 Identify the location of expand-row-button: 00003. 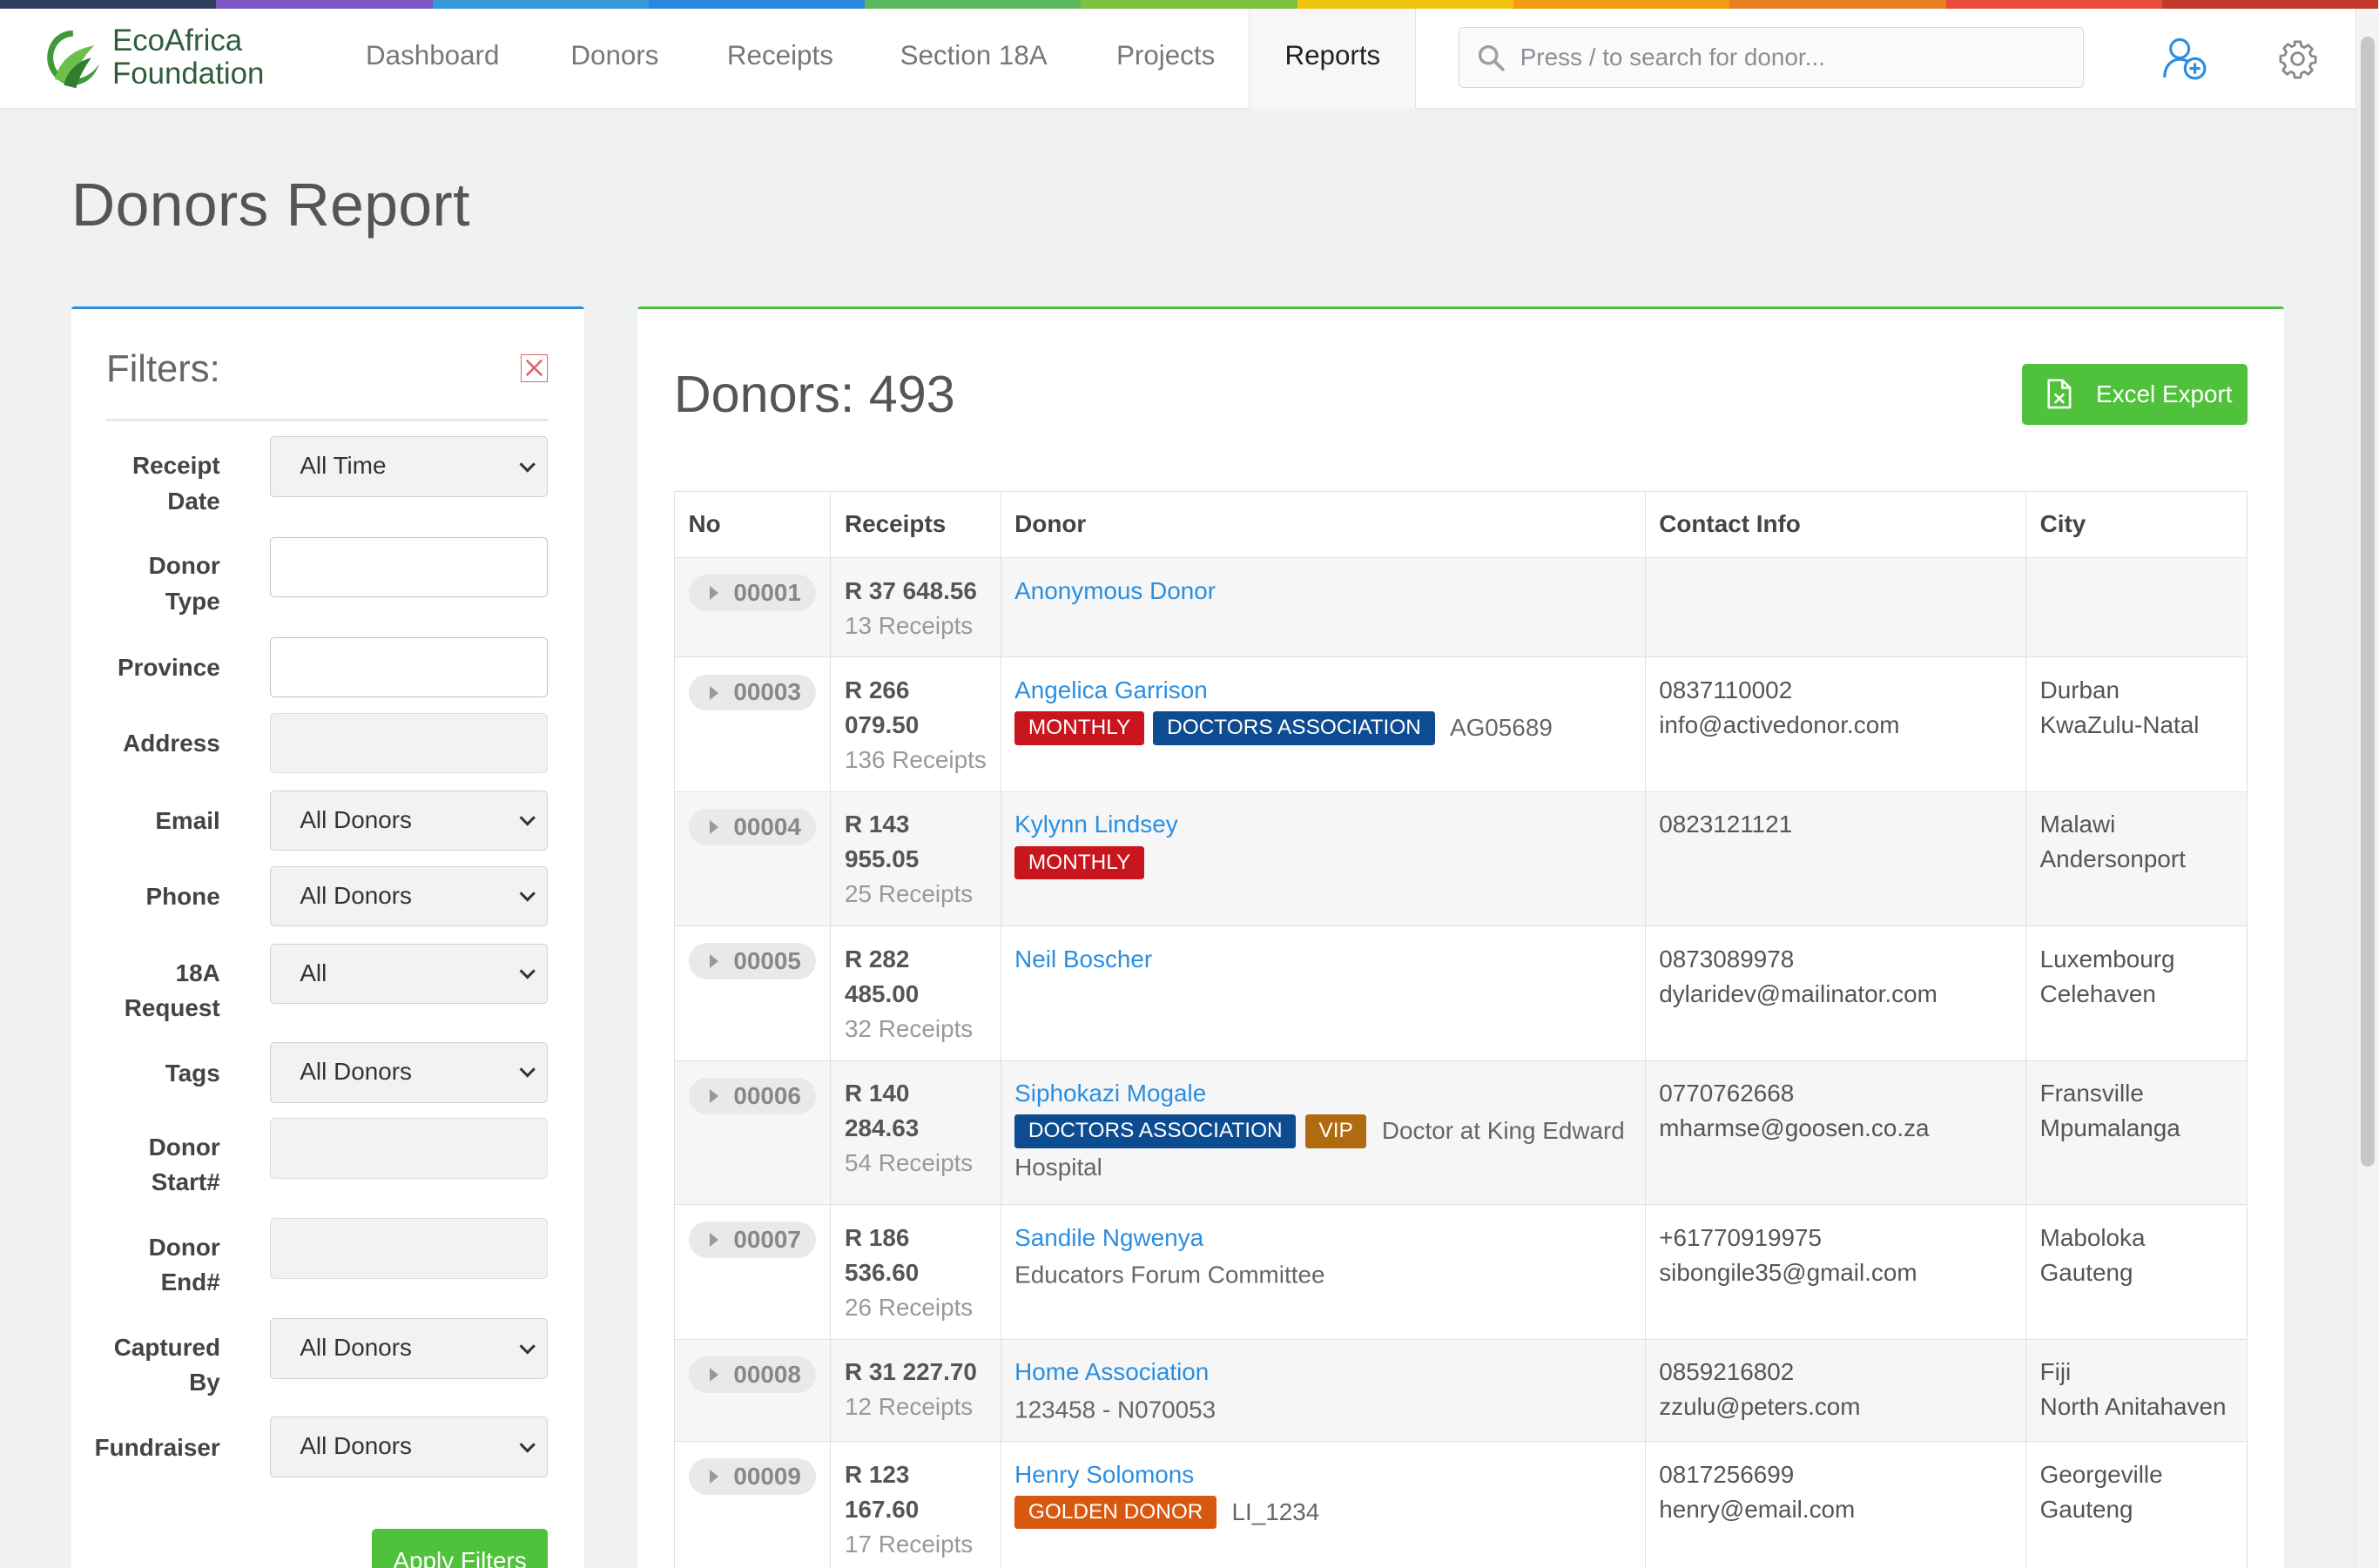
(752, 692).